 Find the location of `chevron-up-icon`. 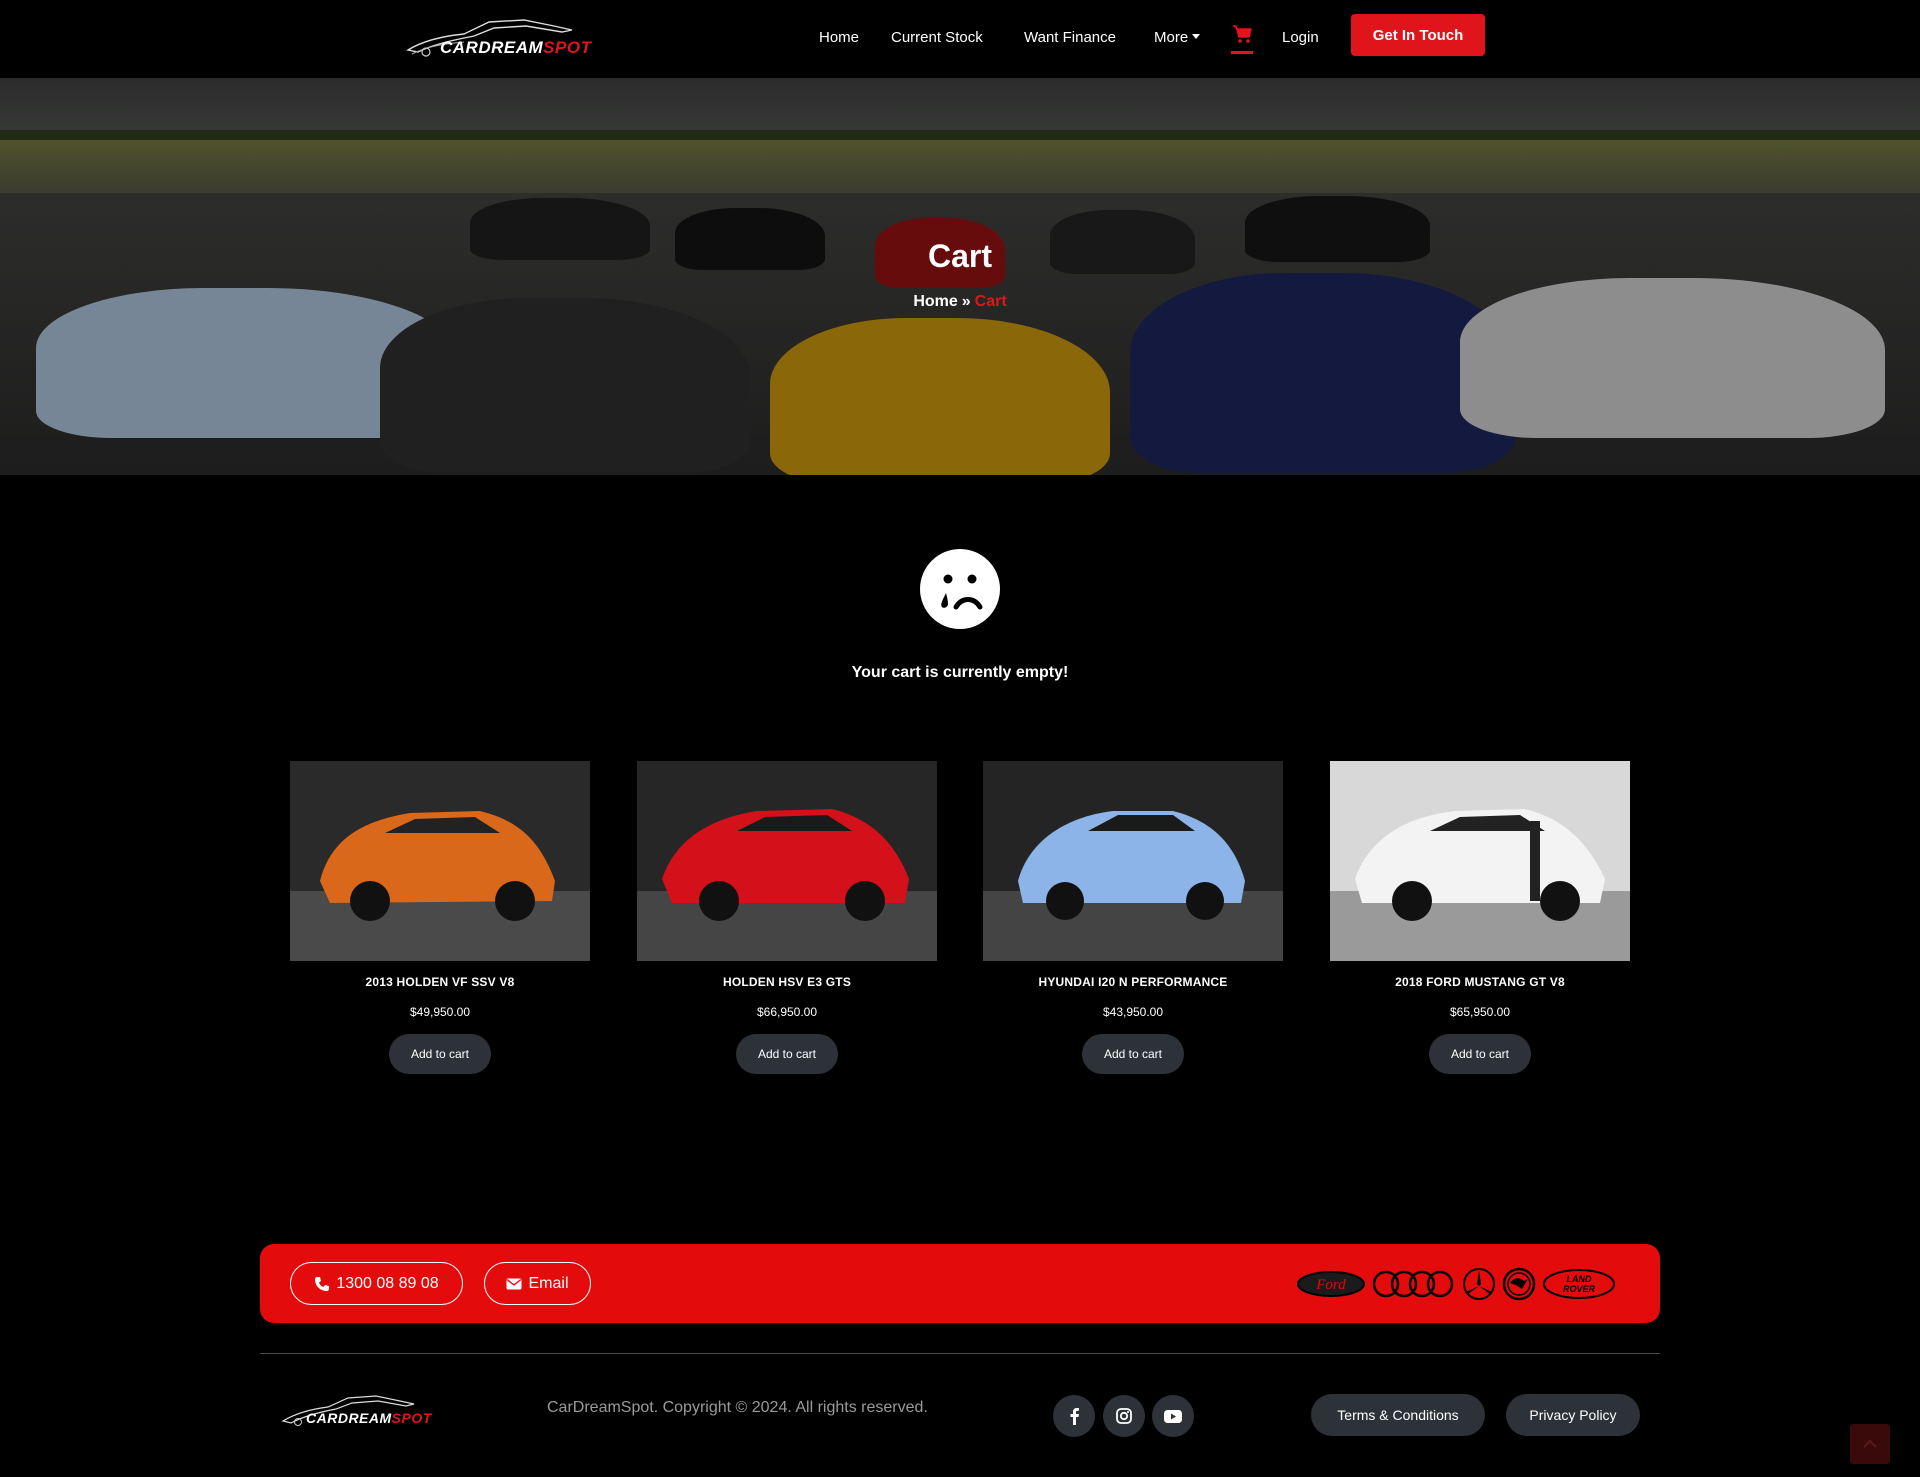

chevron-up-icon is located at coordinates (1870, 1443).